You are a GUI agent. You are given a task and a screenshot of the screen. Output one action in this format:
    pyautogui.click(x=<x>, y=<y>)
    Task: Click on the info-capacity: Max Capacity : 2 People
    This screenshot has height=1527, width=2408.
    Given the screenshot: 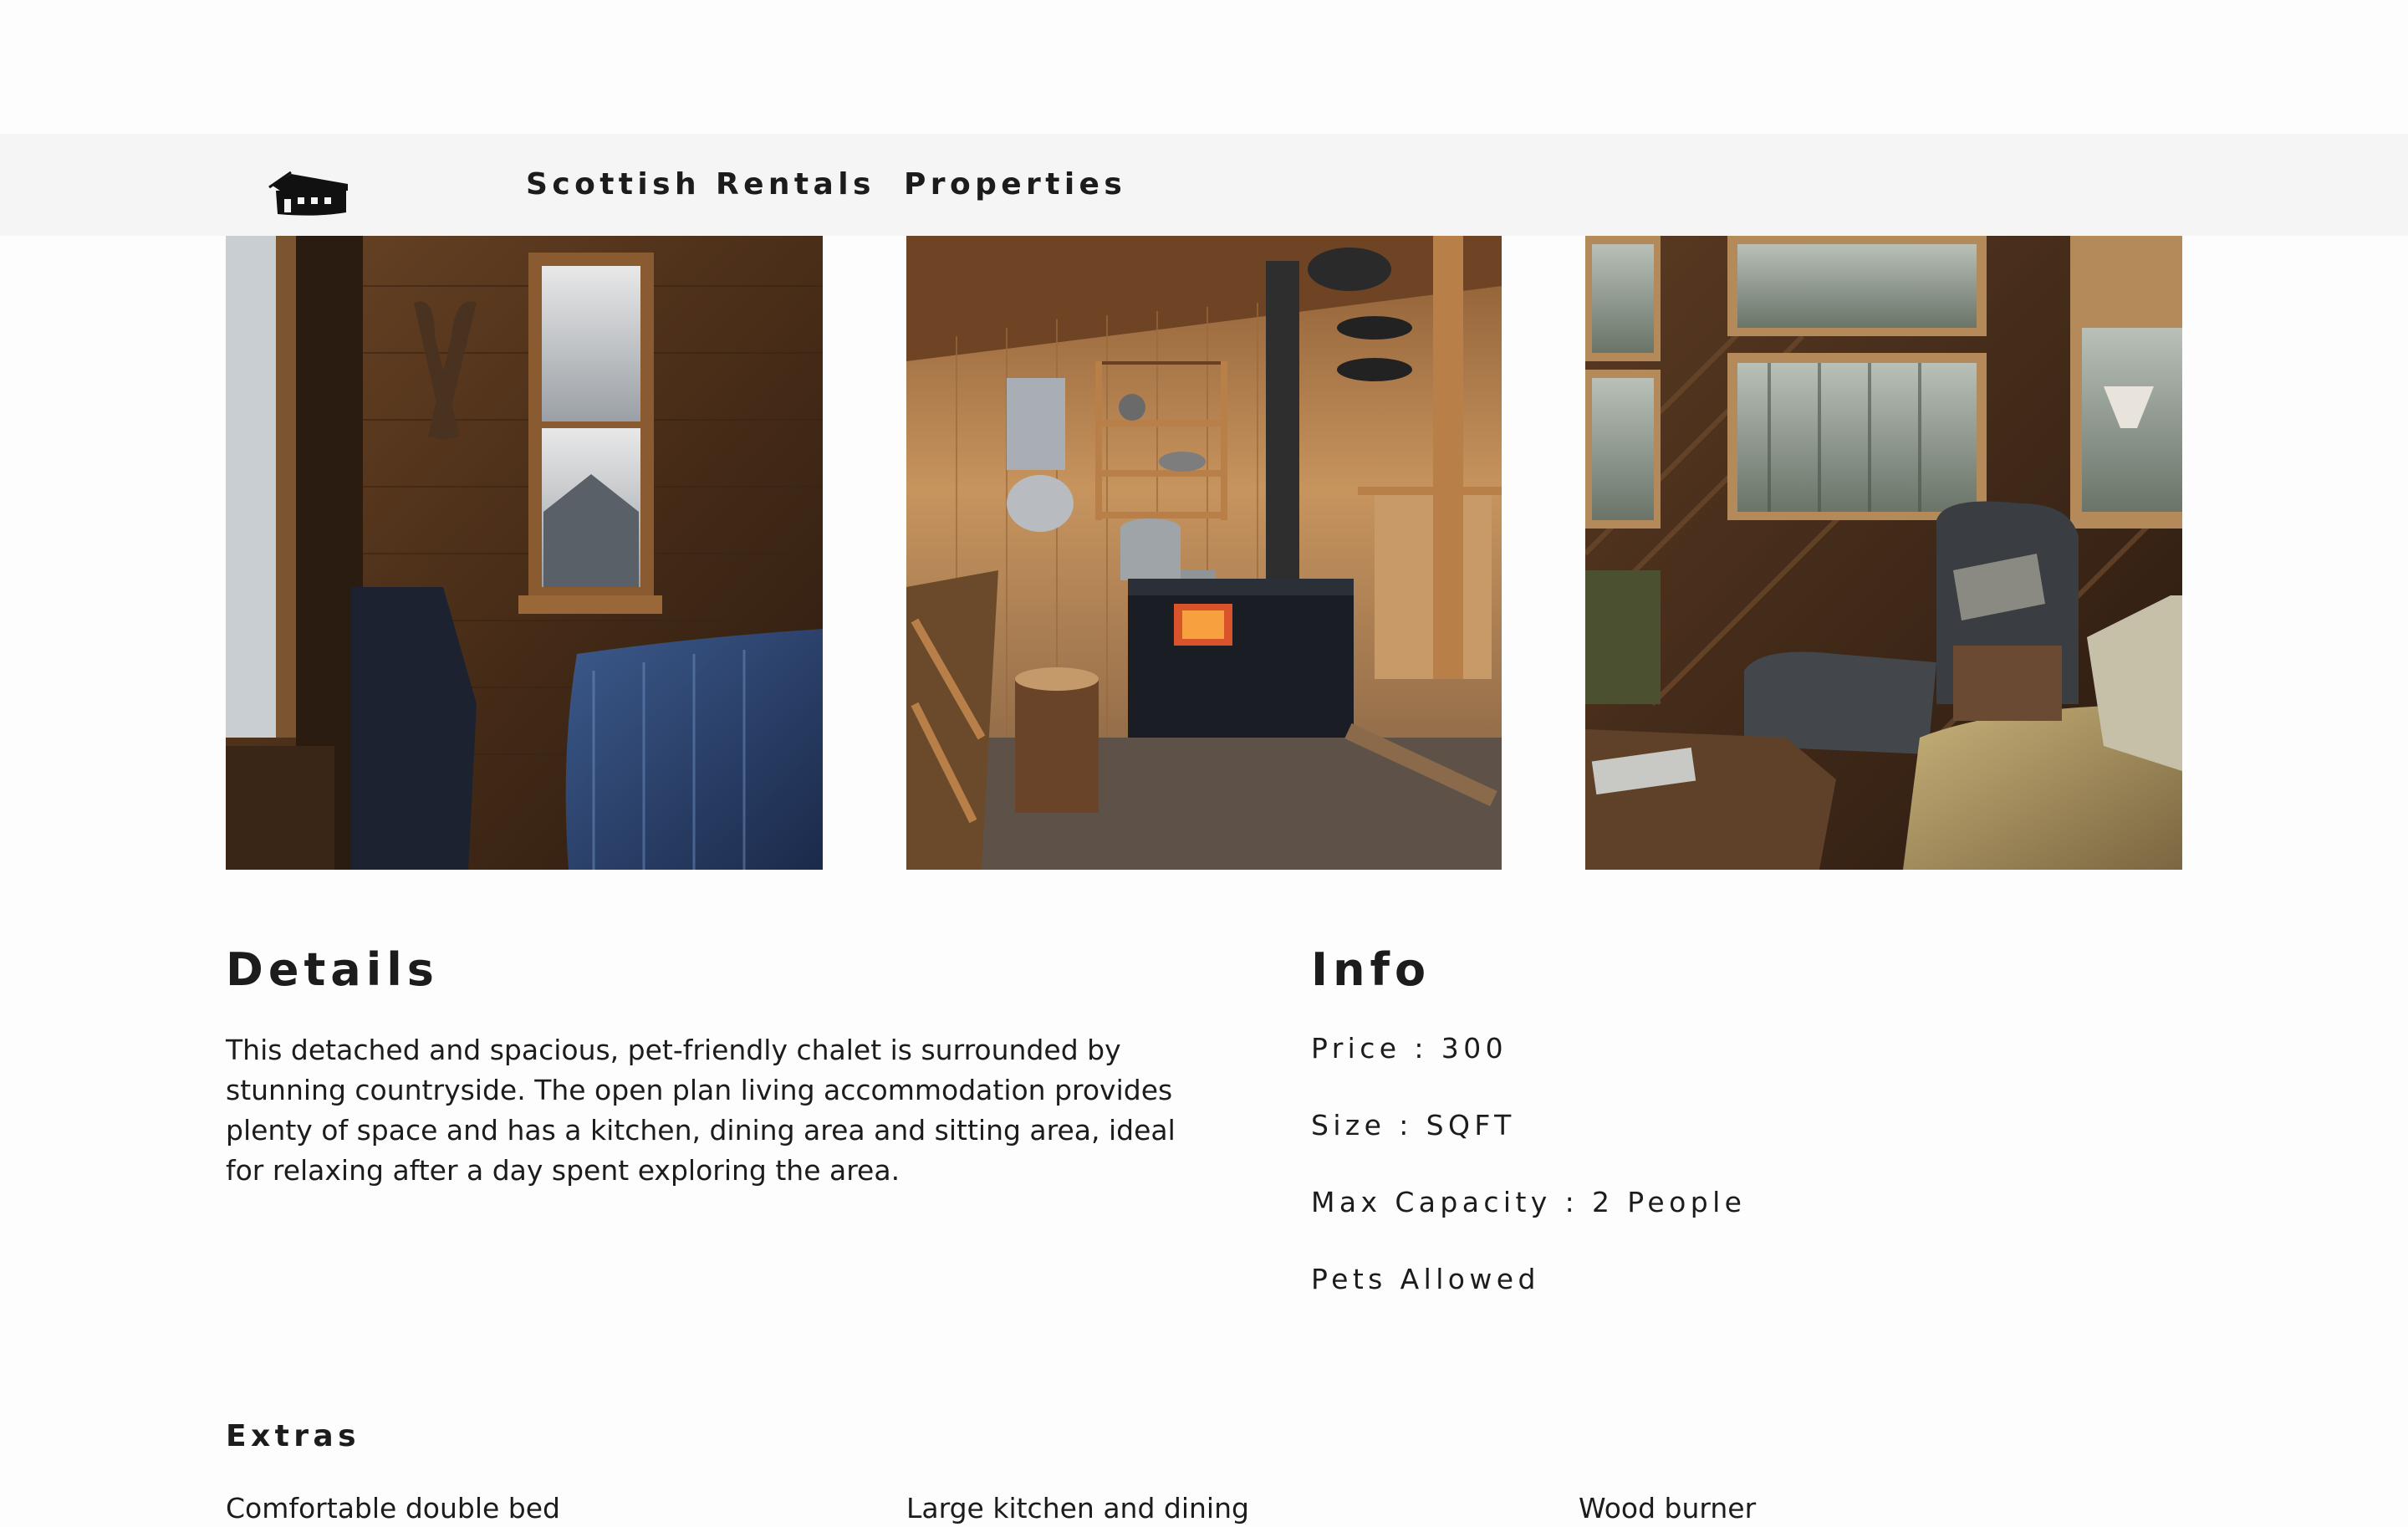 What is the action you would take?
    pyautogui.click(x=1529, y=1202)
    